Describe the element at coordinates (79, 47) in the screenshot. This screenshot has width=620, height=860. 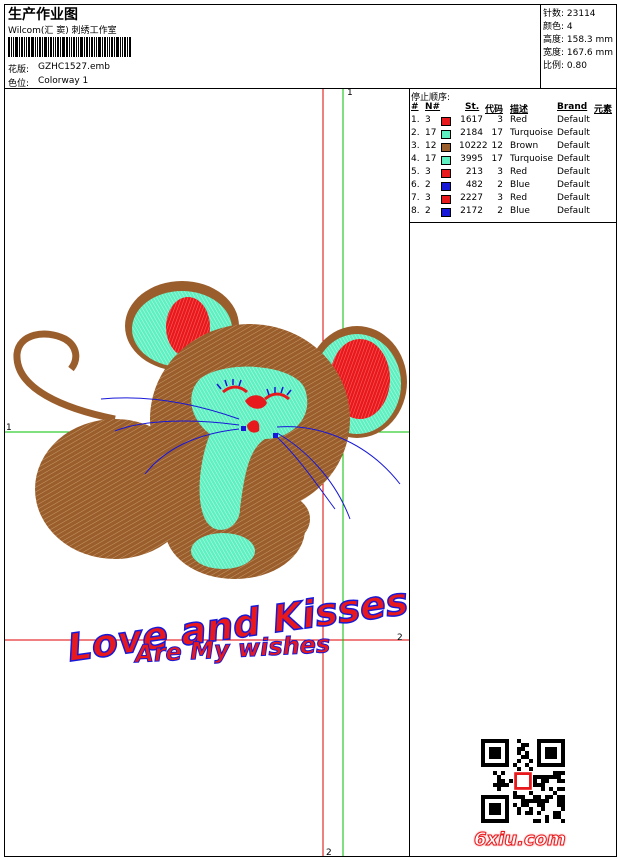
I see `barcode` at that location.